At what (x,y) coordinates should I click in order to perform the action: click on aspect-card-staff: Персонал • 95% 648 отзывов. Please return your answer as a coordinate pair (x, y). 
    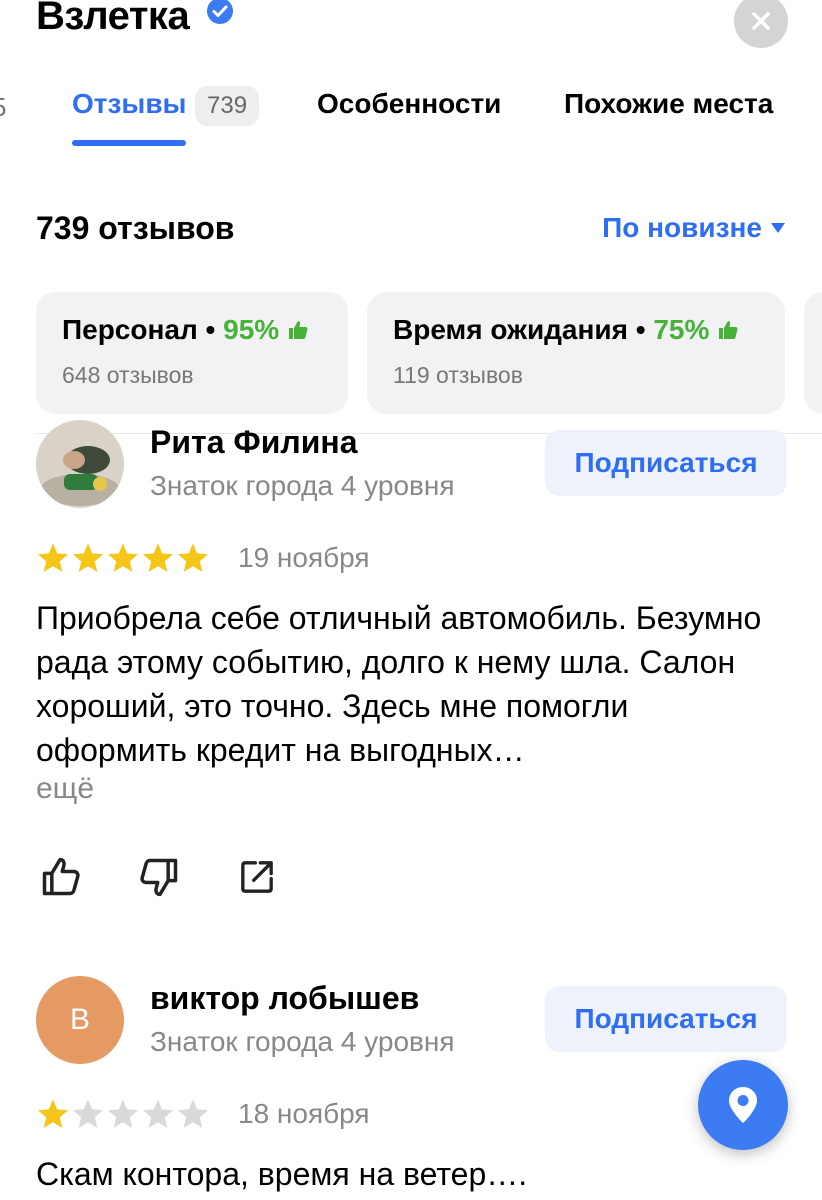
    Looking at the image, I should click on (192, 353).